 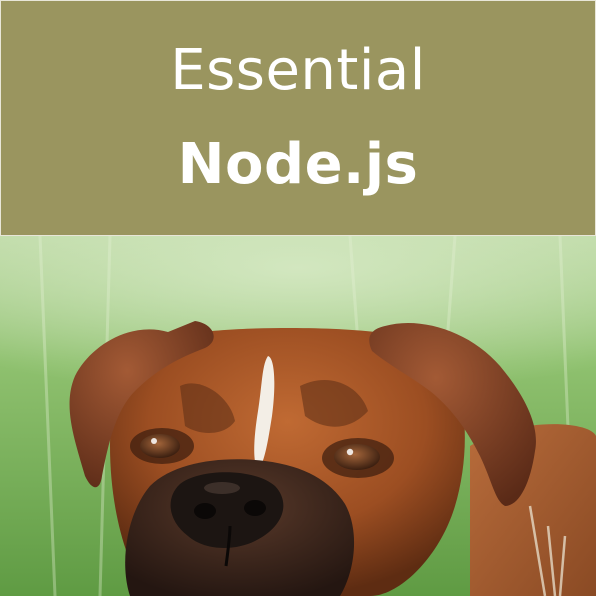 I want to click on title-nodejs: Node.js, so click(x=298, y=164).